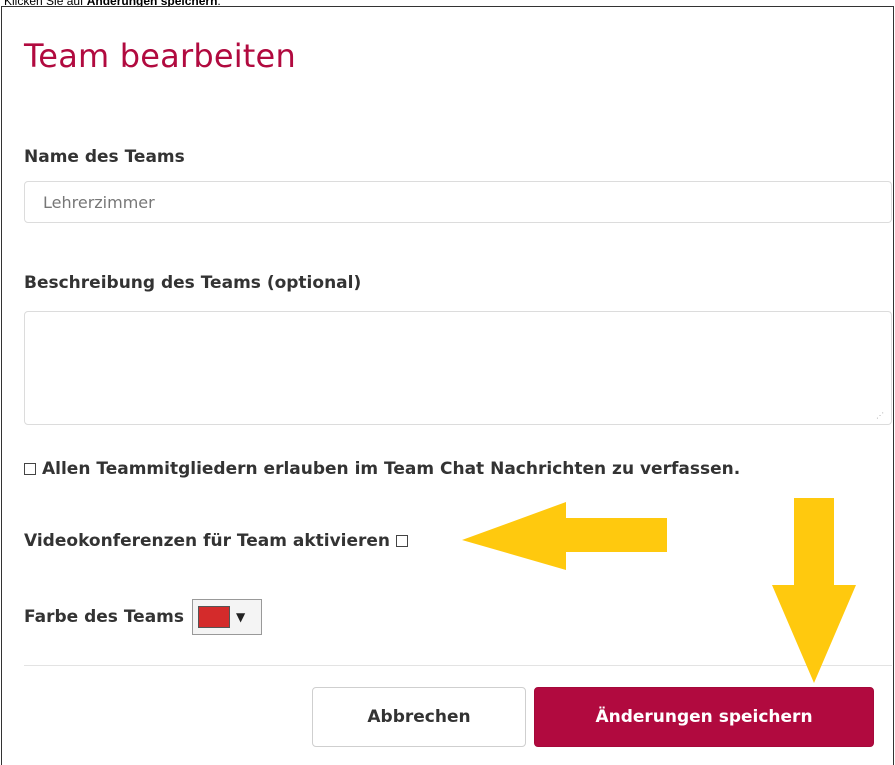 Image resolution: width=895 pixels, height=765 pixels. I want to click on team-color-row: Farbe des Teams ▼, so click(143, 617).